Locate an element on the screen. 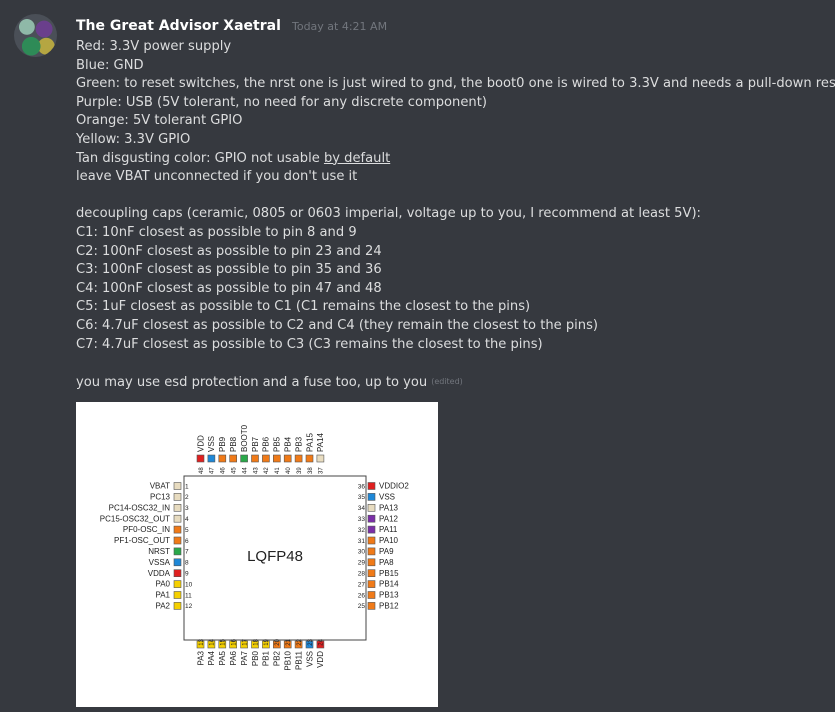 This screenshot has width=835, height=712. pin-38-pin-marker is located at coordinates (309, 458).